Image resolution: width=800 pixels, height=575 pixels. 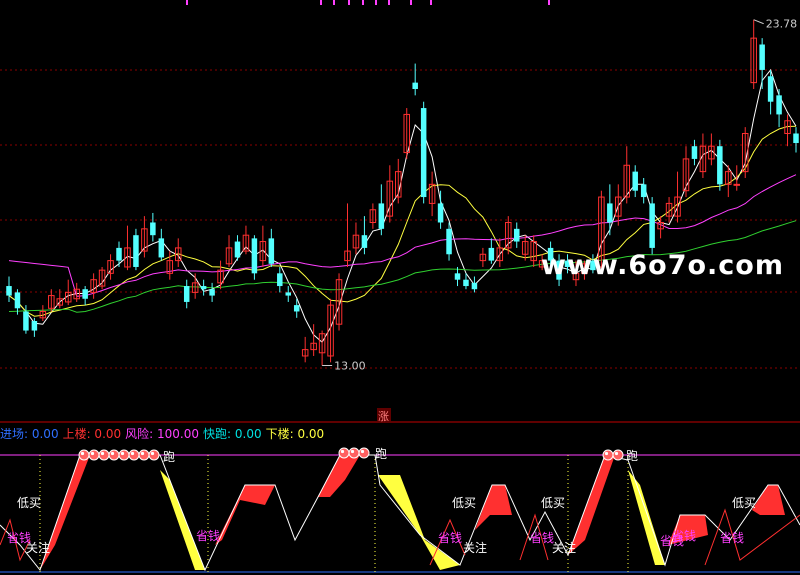 I want to click on down-ramp, so click(x=182, y=520).